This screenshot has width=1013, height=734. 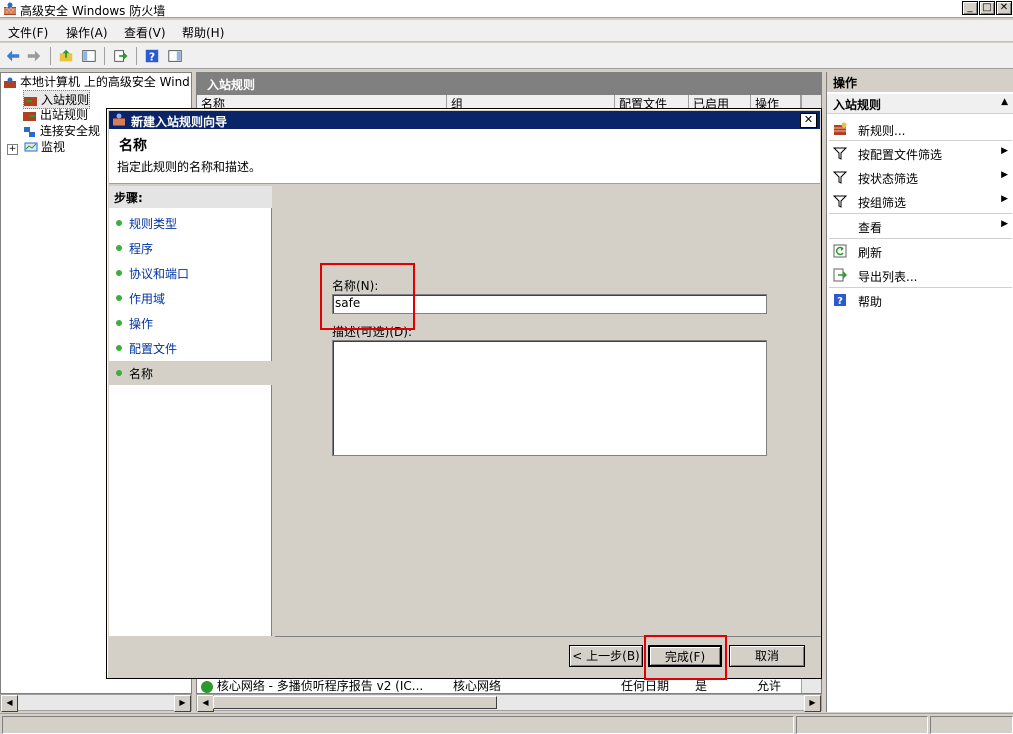 What do you see at coordinates (96, 703) in the screenshot?
I see `tree-horizontal-scrollbar: ◀ ▶` at bounding box center [96, 703].